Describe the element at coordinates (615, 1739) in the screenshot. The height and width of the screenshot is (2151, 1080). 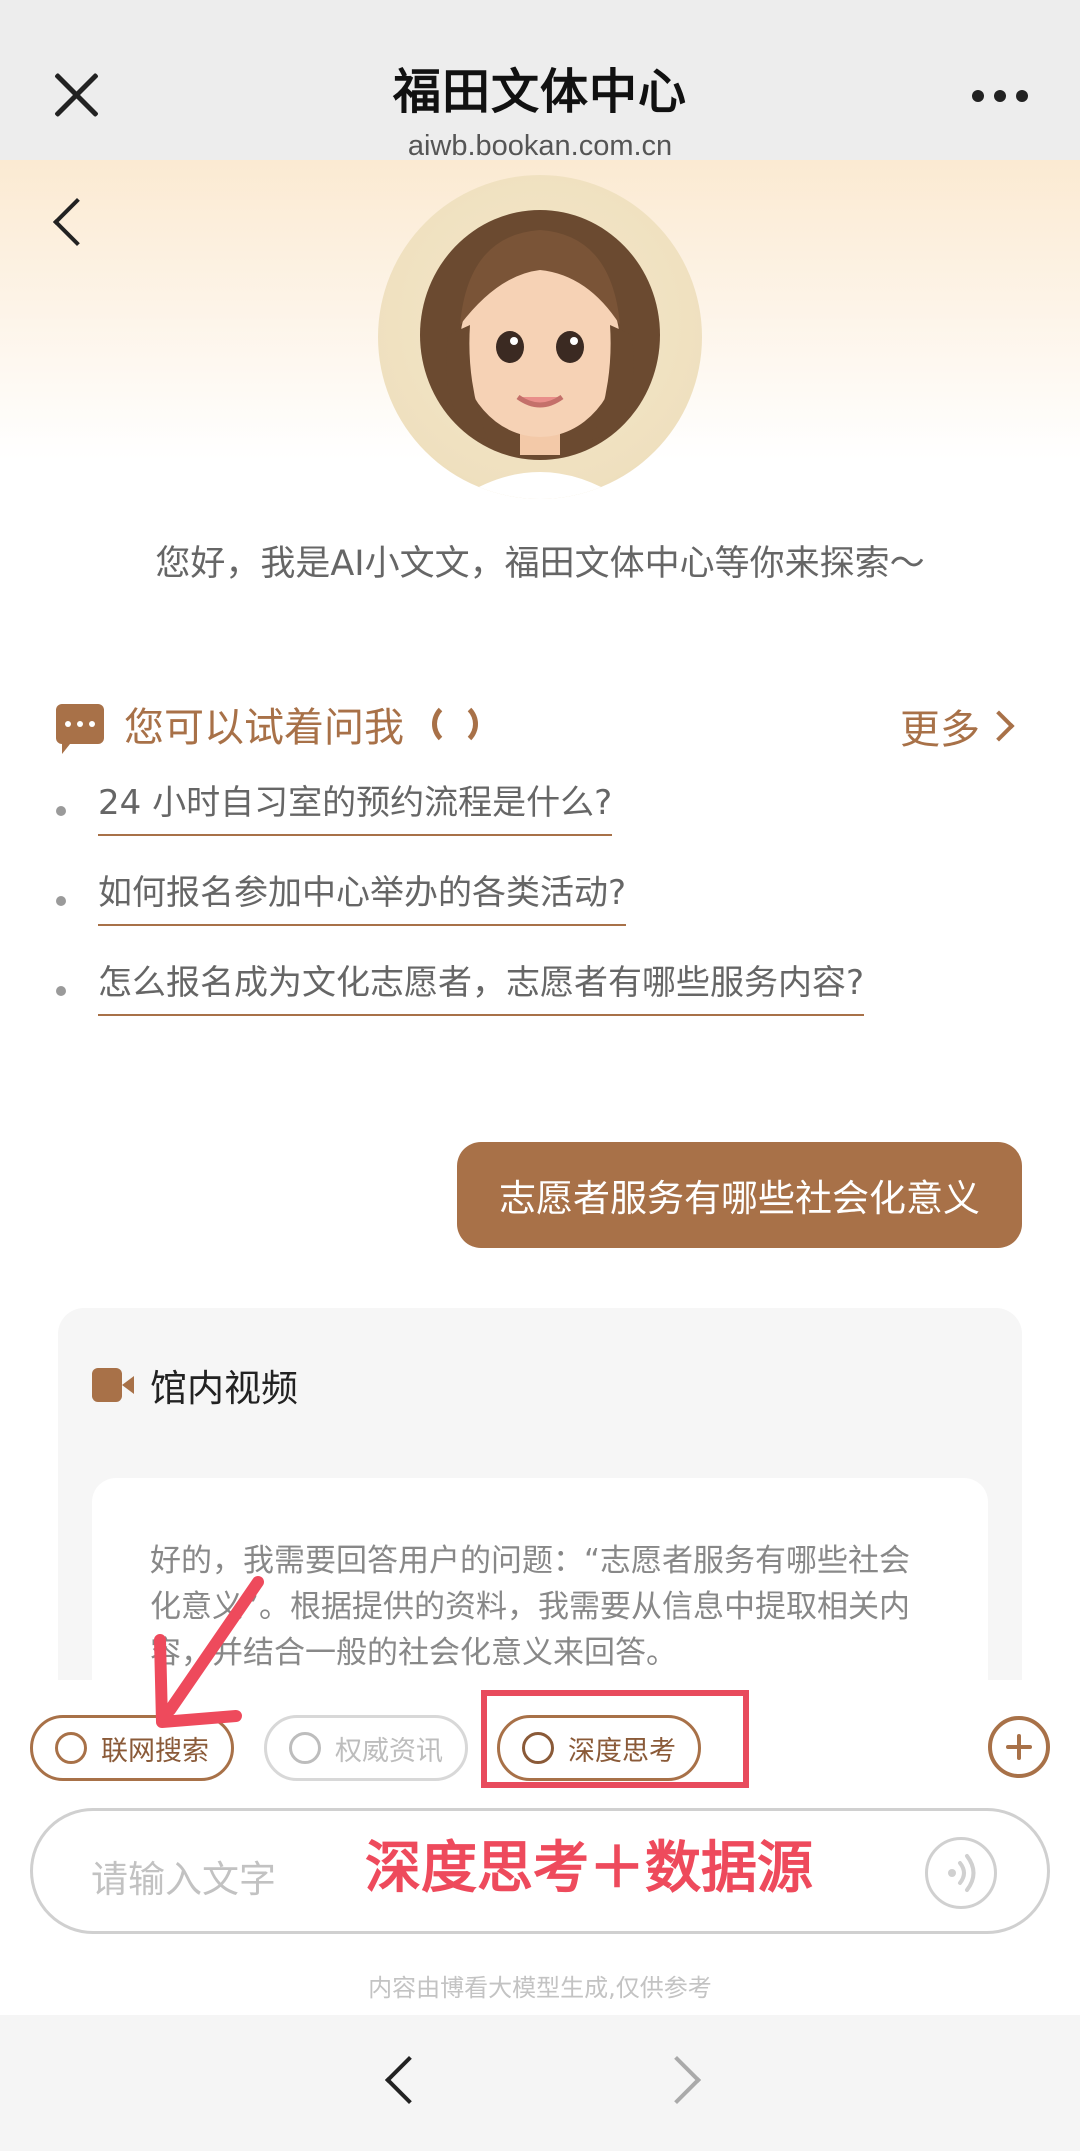
I see `highlight-box` at that location.